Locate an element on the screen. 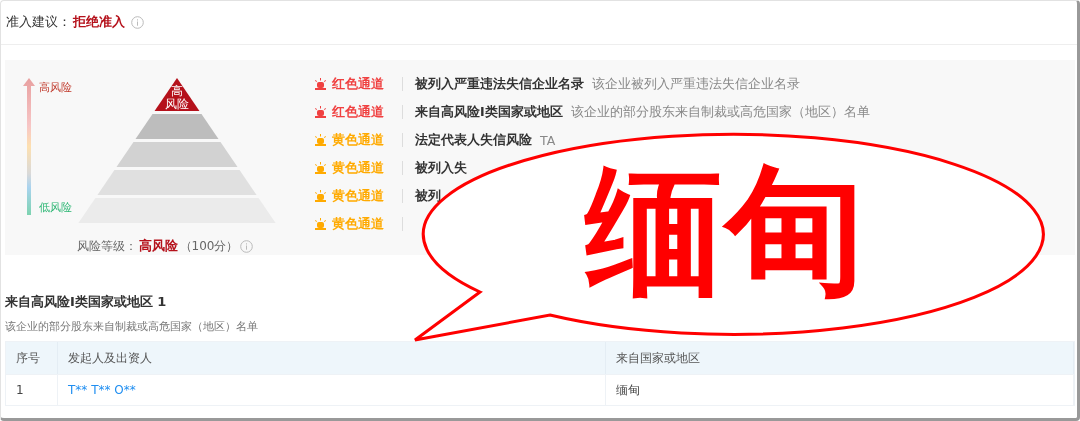 This screenshot has width=1080, height=421. risk-item-description: 该企业的部分股东来自制裁或高危国家（地区）名单 is located at coordinates (720, 112).